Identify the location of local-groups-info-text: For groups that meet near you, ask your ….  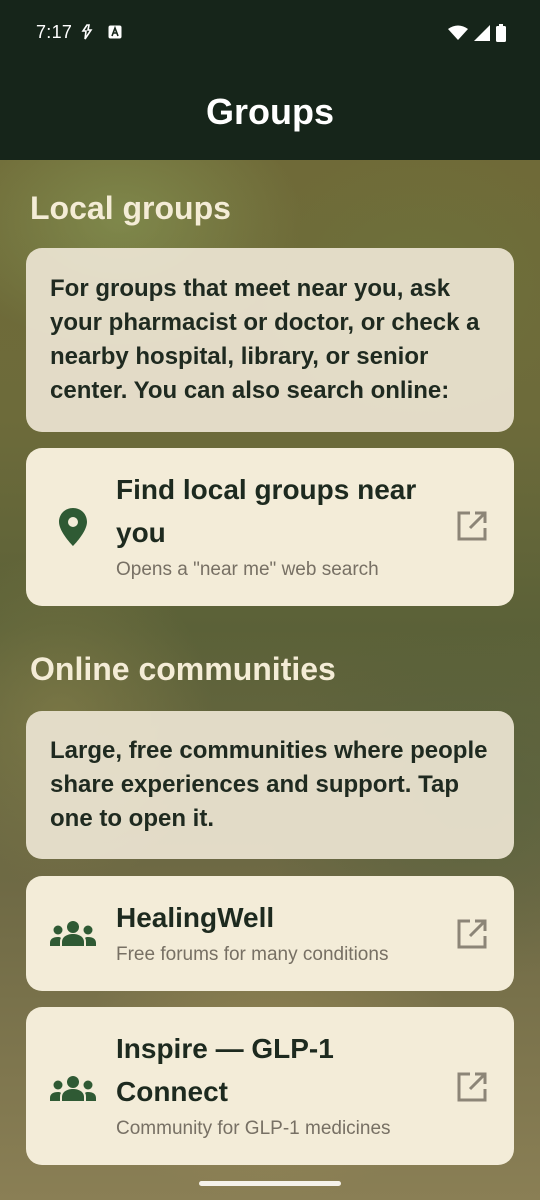
(265, 339).